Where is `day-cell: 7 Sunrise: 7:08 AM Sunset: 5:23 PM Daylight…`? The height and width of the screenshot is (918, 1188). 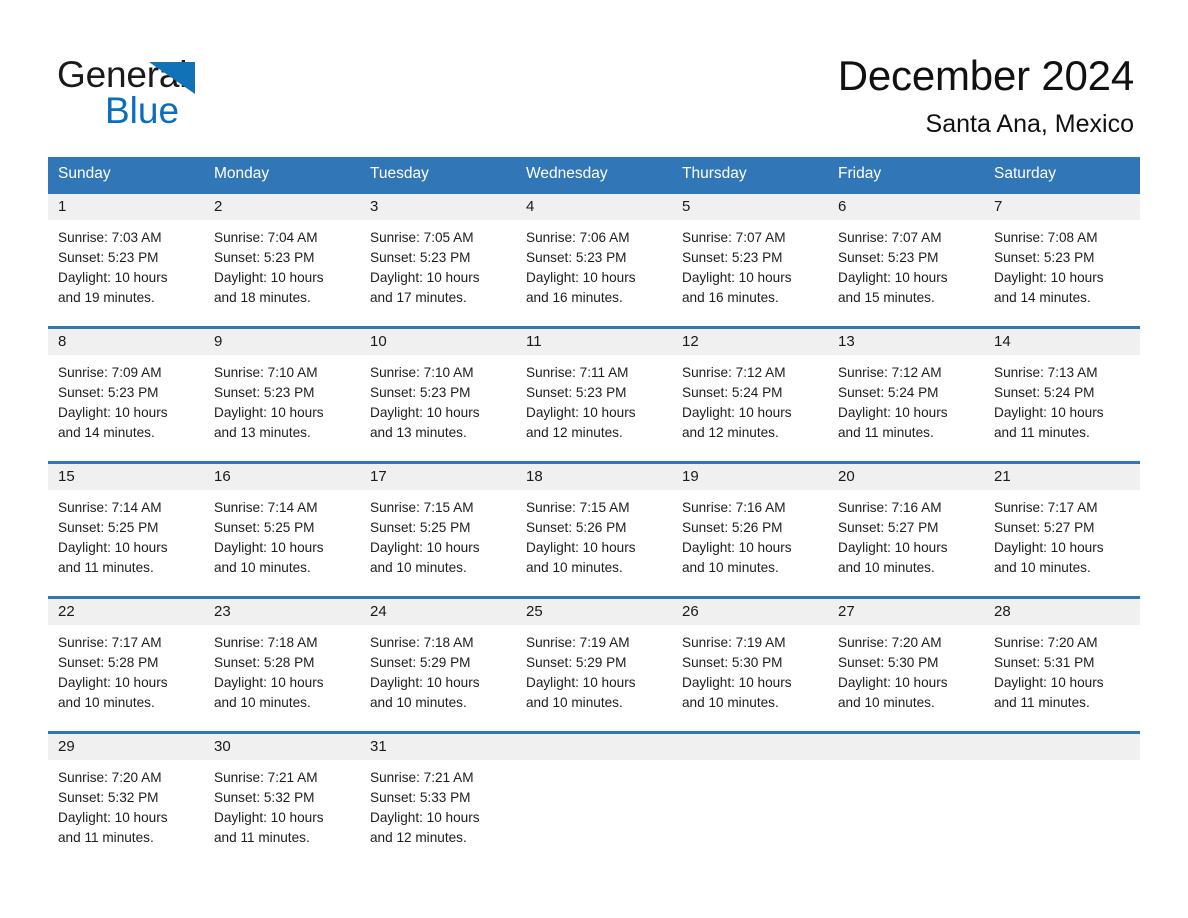
day-cell: 7 Sunrise: 7:08 AM Sunset: 5:23 PM Daylight… is located at coordinates (1062, 259).